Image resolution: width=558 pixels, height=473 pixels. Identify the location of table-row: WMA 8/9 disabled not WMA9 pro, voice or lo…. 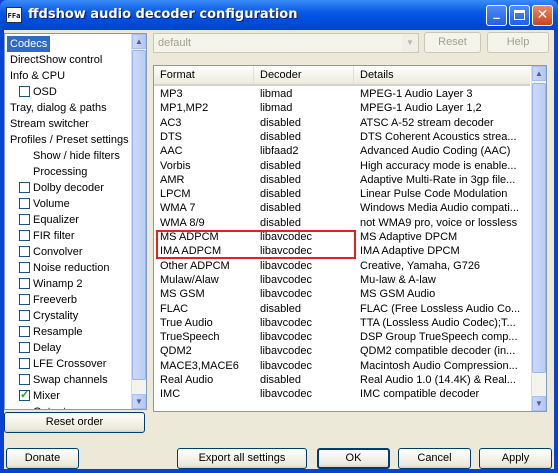
(342, 223).